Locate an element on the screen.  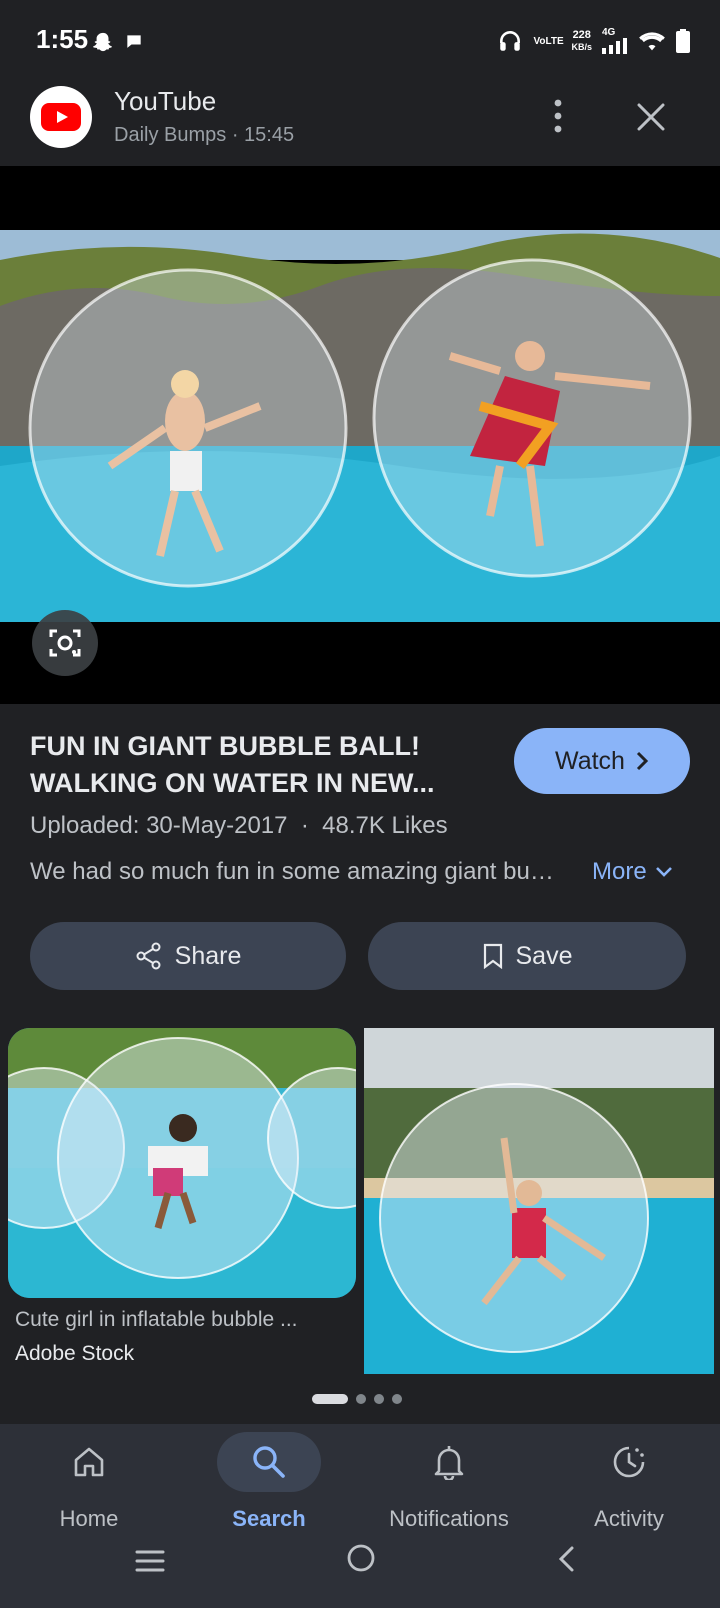
lens-search-button is located at coordinates (65, 643).